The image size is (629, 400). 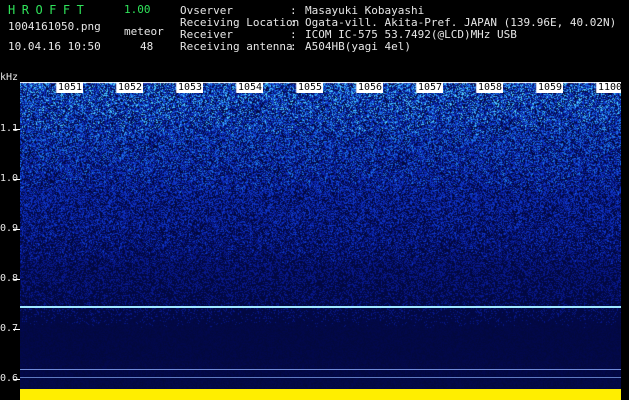 I want to click on freq-unit-label: kHz, so click(x=9, y=77).